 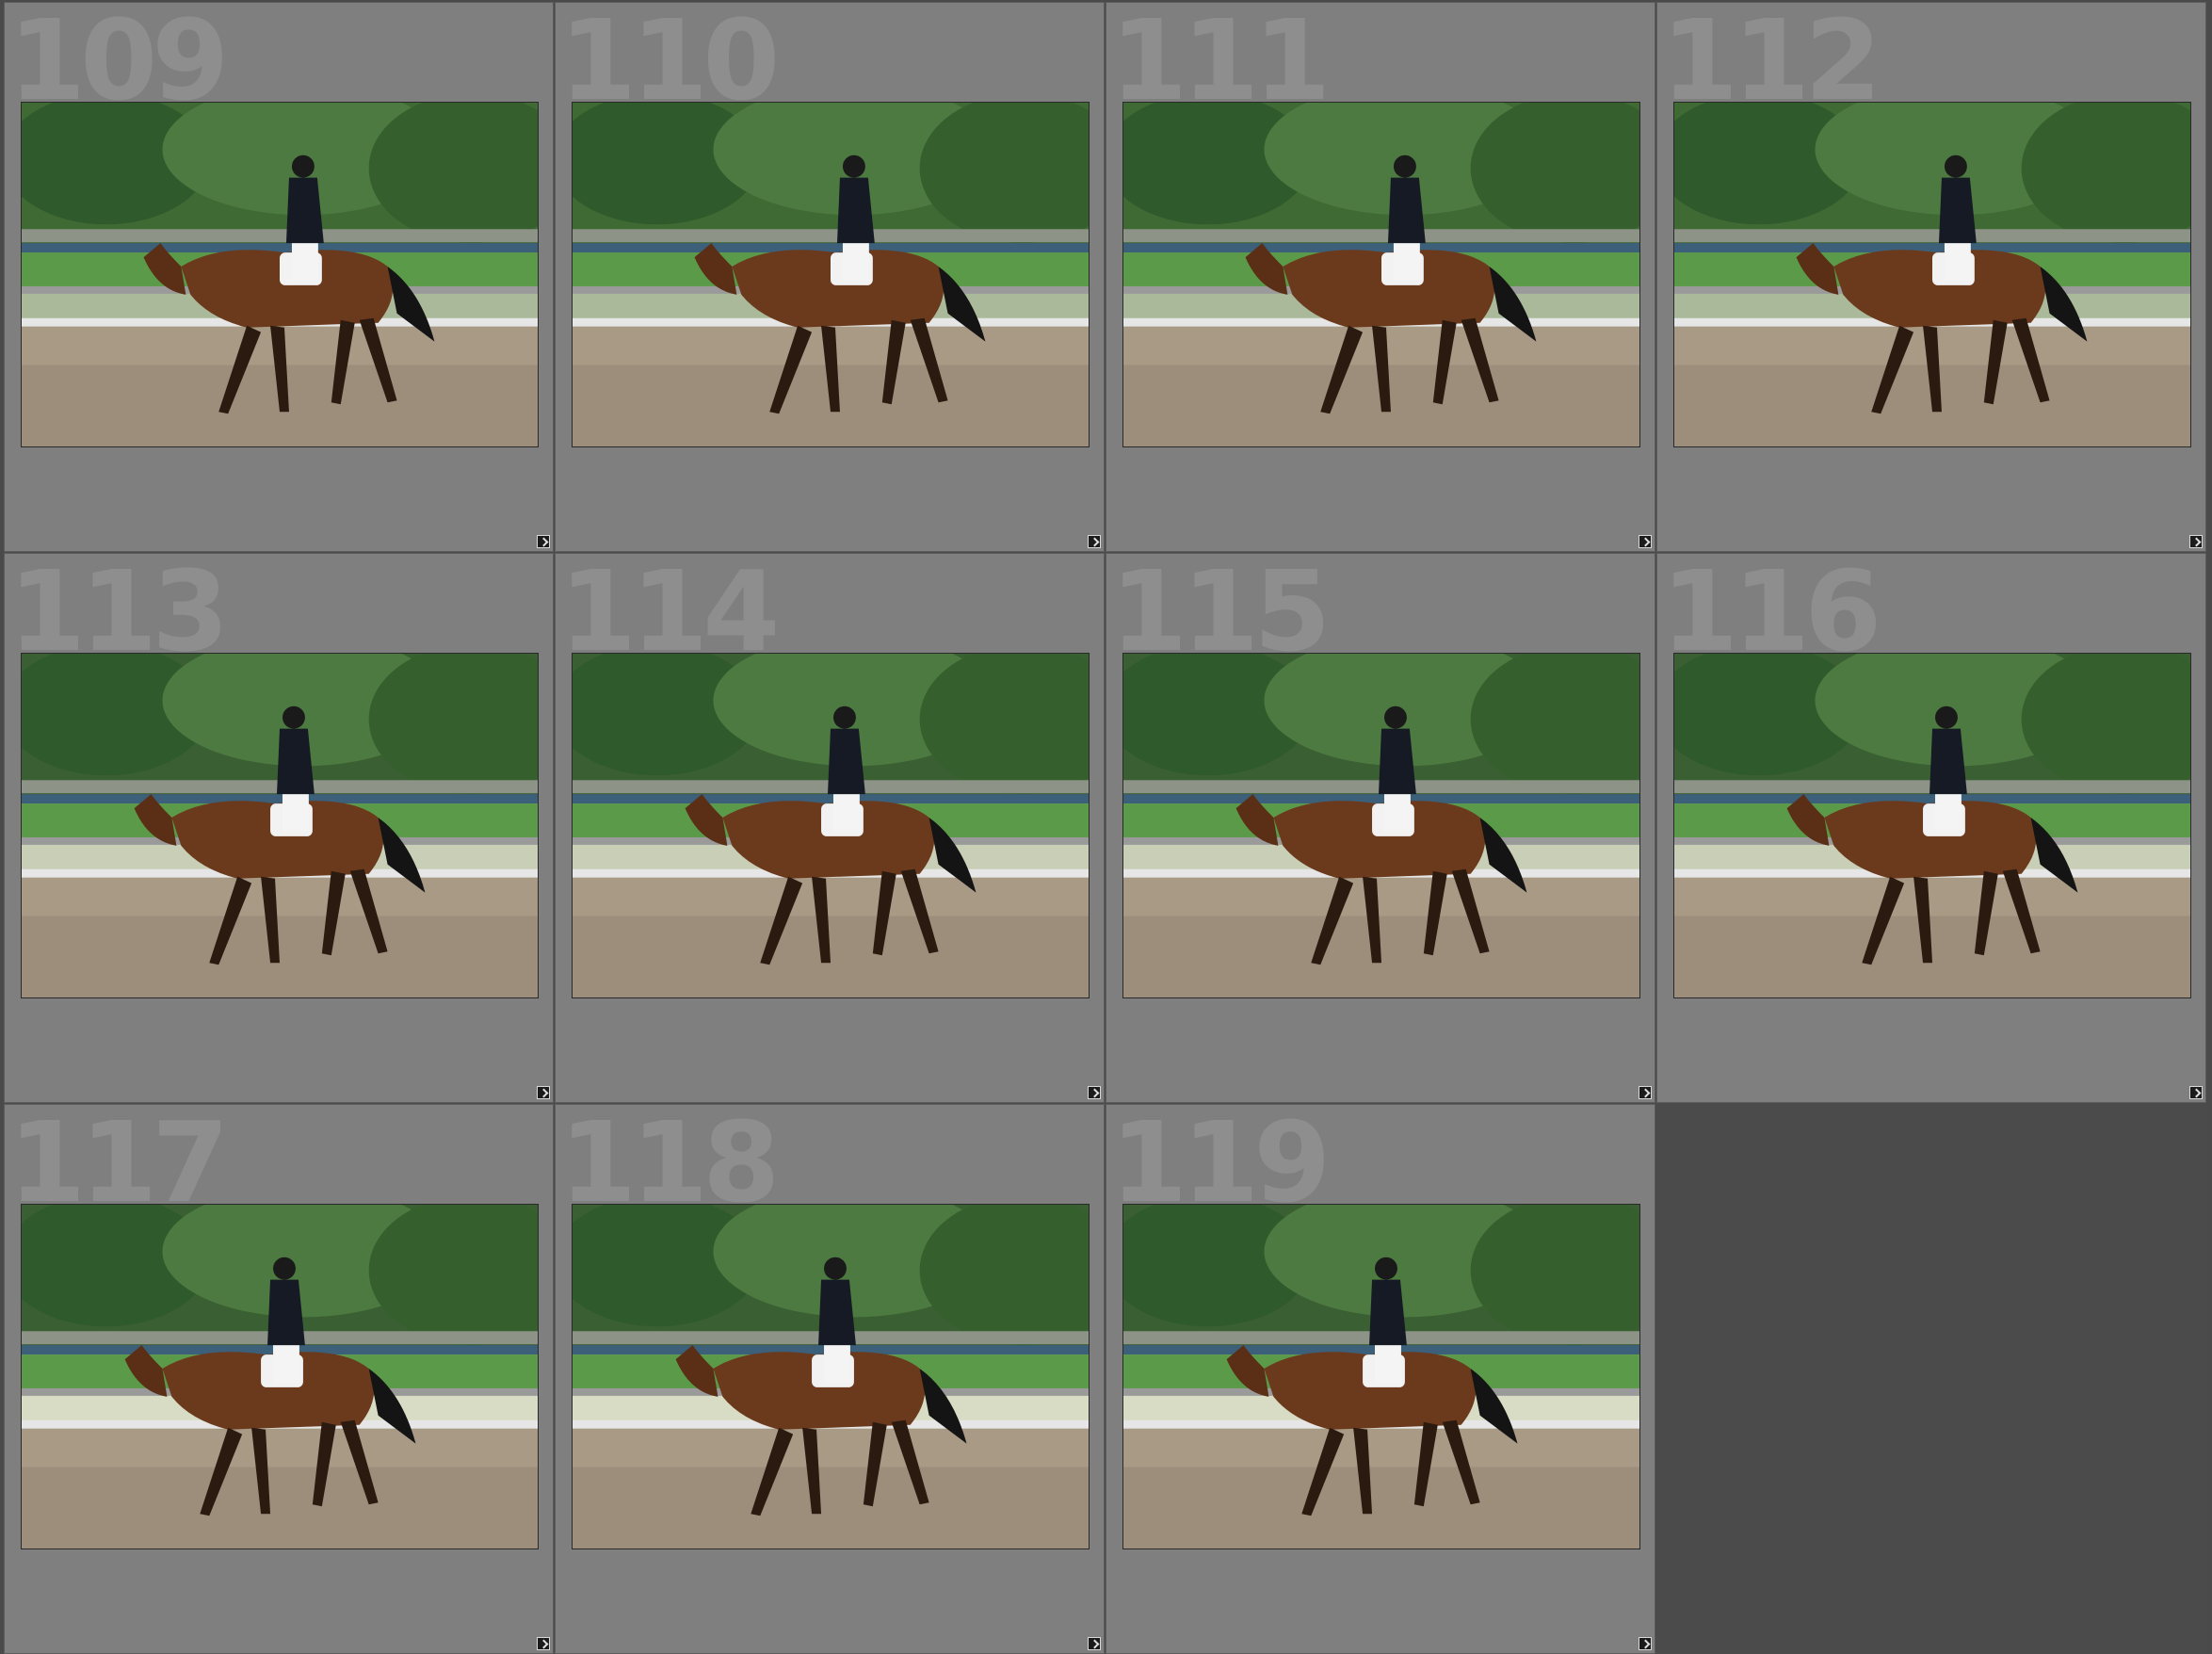 What do you see at coordinates (1771, 64) in the screenshot?
I see `cell-index-number: 112` at bounding box center [1771, 64].